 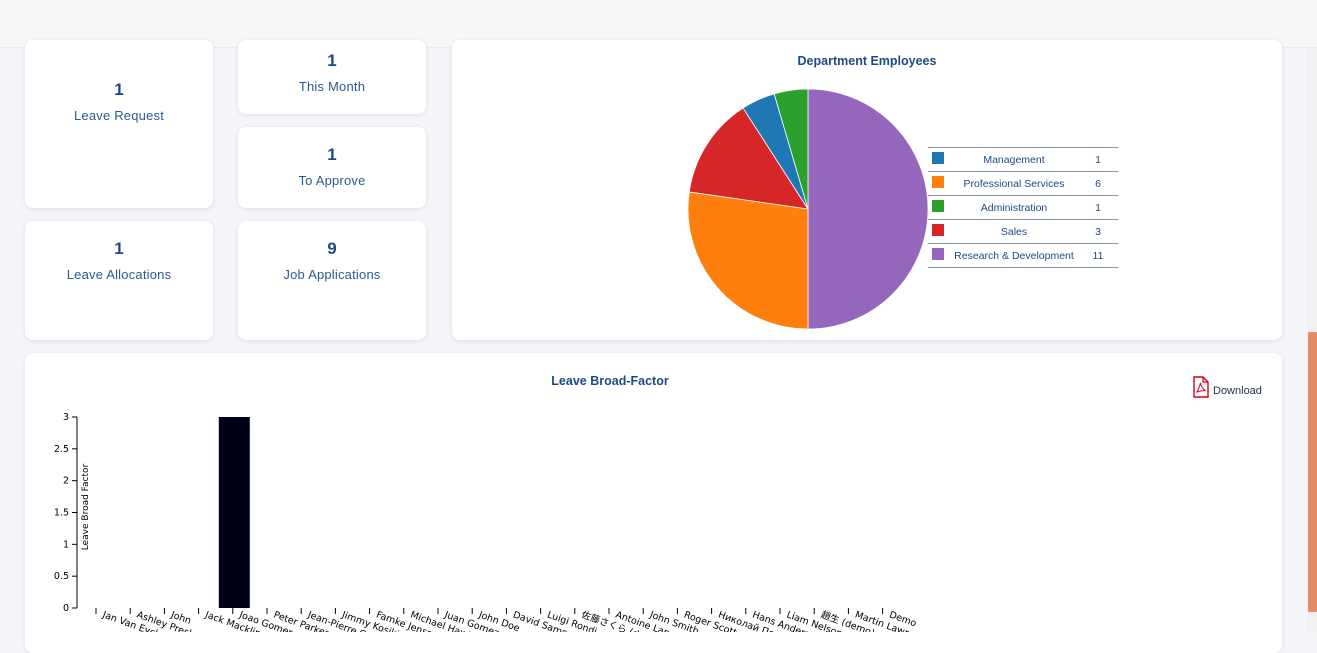 What do you see at coordinates (1014, 184) in the screenshot?
I see `legend-label: Professional Services` at bounding box center [1014, 184].